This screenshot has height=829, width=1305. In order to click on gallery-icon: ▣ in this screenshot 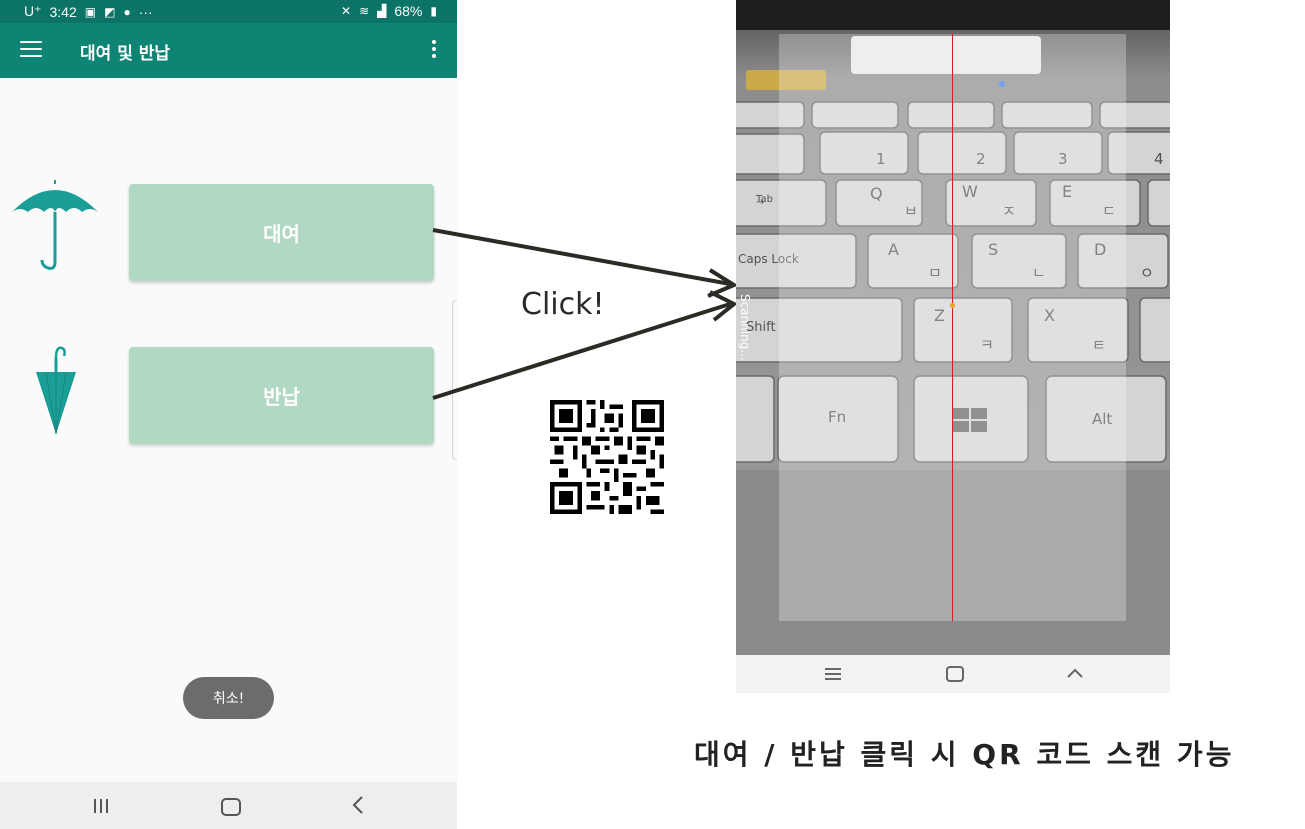, I will do `click(90, 11)`.